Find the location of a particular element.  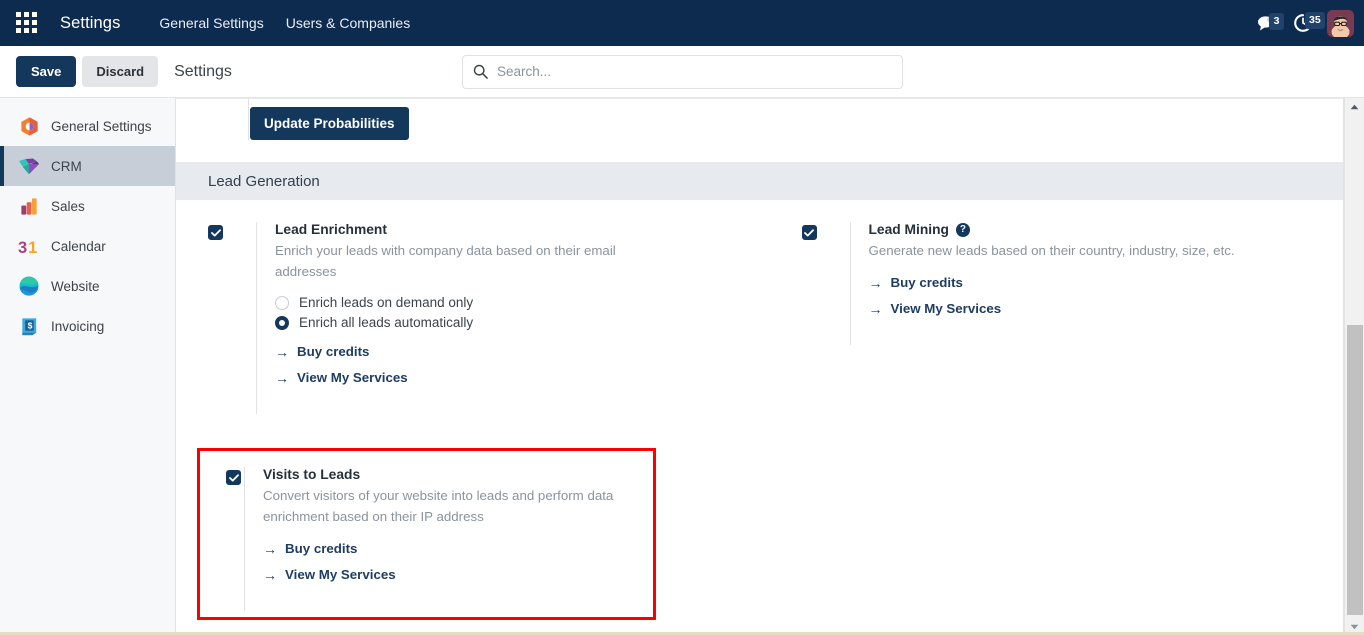

messages-counter-badge: 3 is located at coordinates (1276, 21).